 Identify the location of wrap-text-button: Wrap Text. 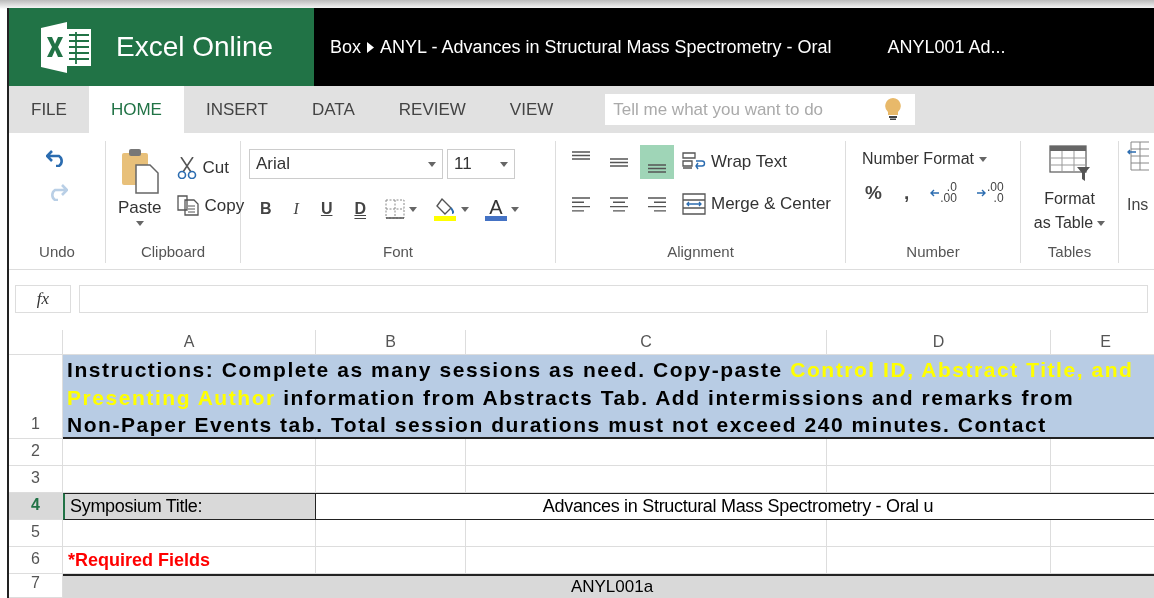
(734, 162).